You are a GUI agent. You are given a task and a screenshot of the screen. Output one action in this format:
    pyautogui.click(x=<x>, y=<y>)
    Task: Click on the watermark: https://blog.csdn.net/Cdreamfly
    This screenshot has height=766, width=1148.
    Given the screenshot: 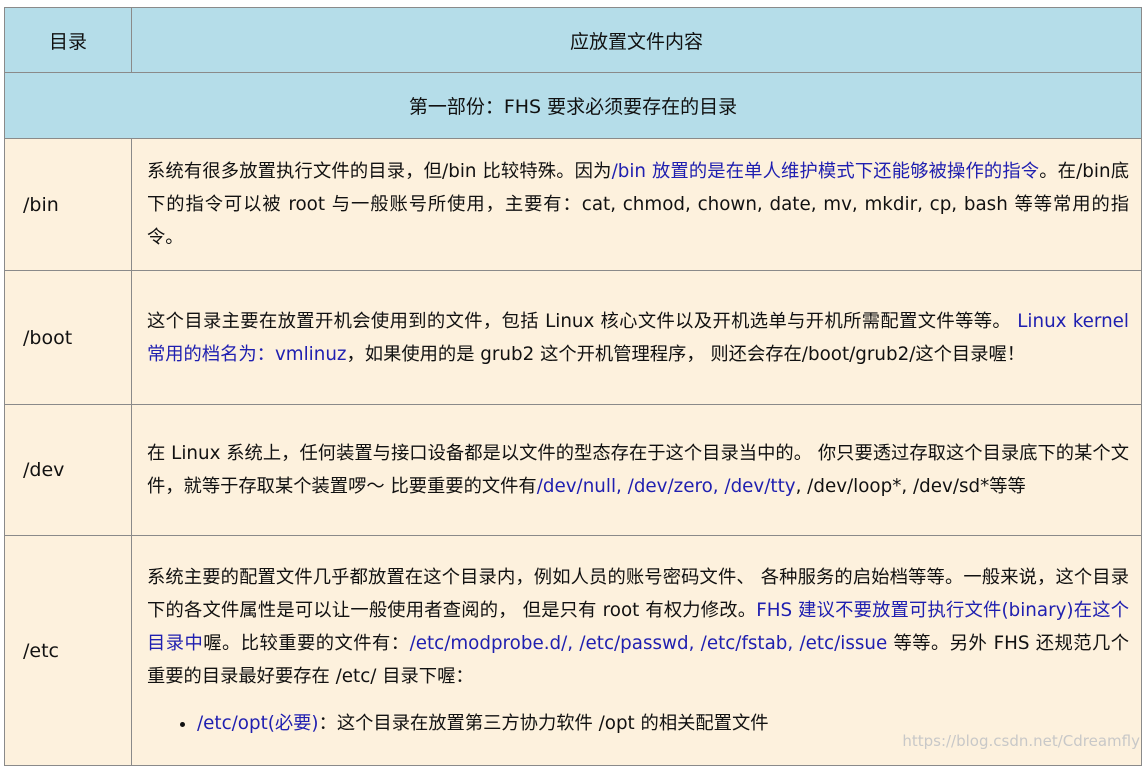 What is the action you would take?
    pyautogui.click(x=1021, y=741)
    